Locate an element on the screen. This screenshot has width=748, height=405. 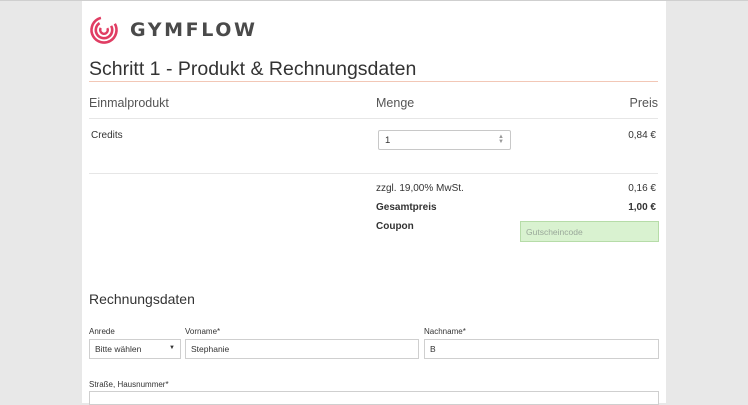
salutation-select: Bitte wählen ▼ is located at coordinates (135, 349).